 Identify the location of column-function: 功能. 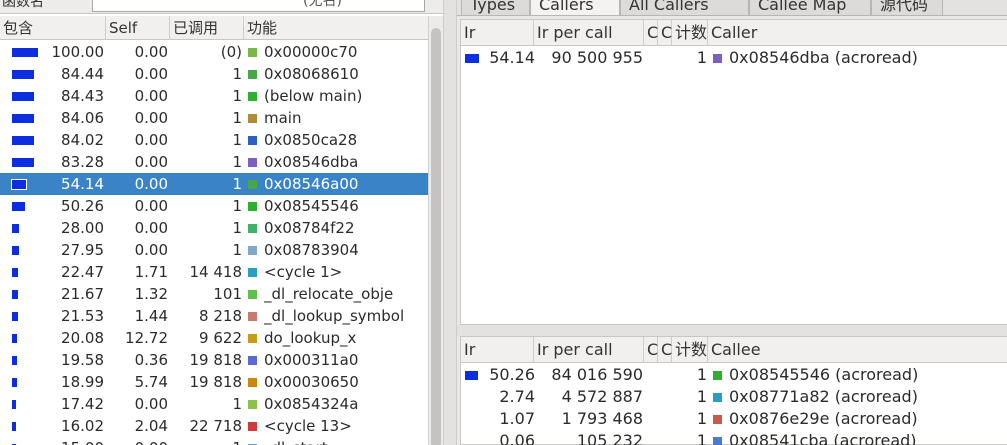
(336, 28).